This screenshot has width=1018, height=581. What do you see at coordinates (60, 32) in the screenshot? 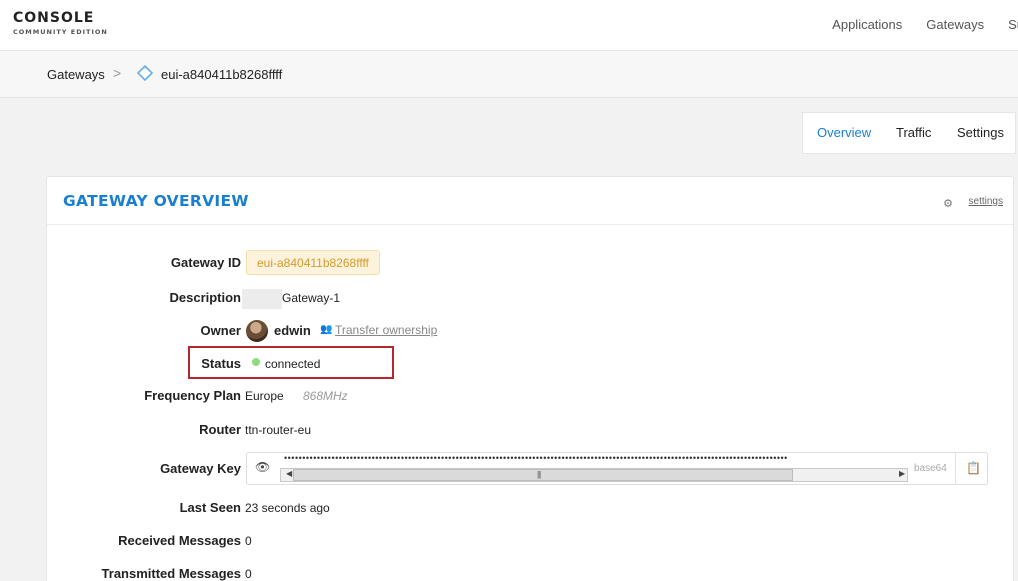
I see `edition-label: COMMUNITY EDITION` at bounding box center [60, 32].